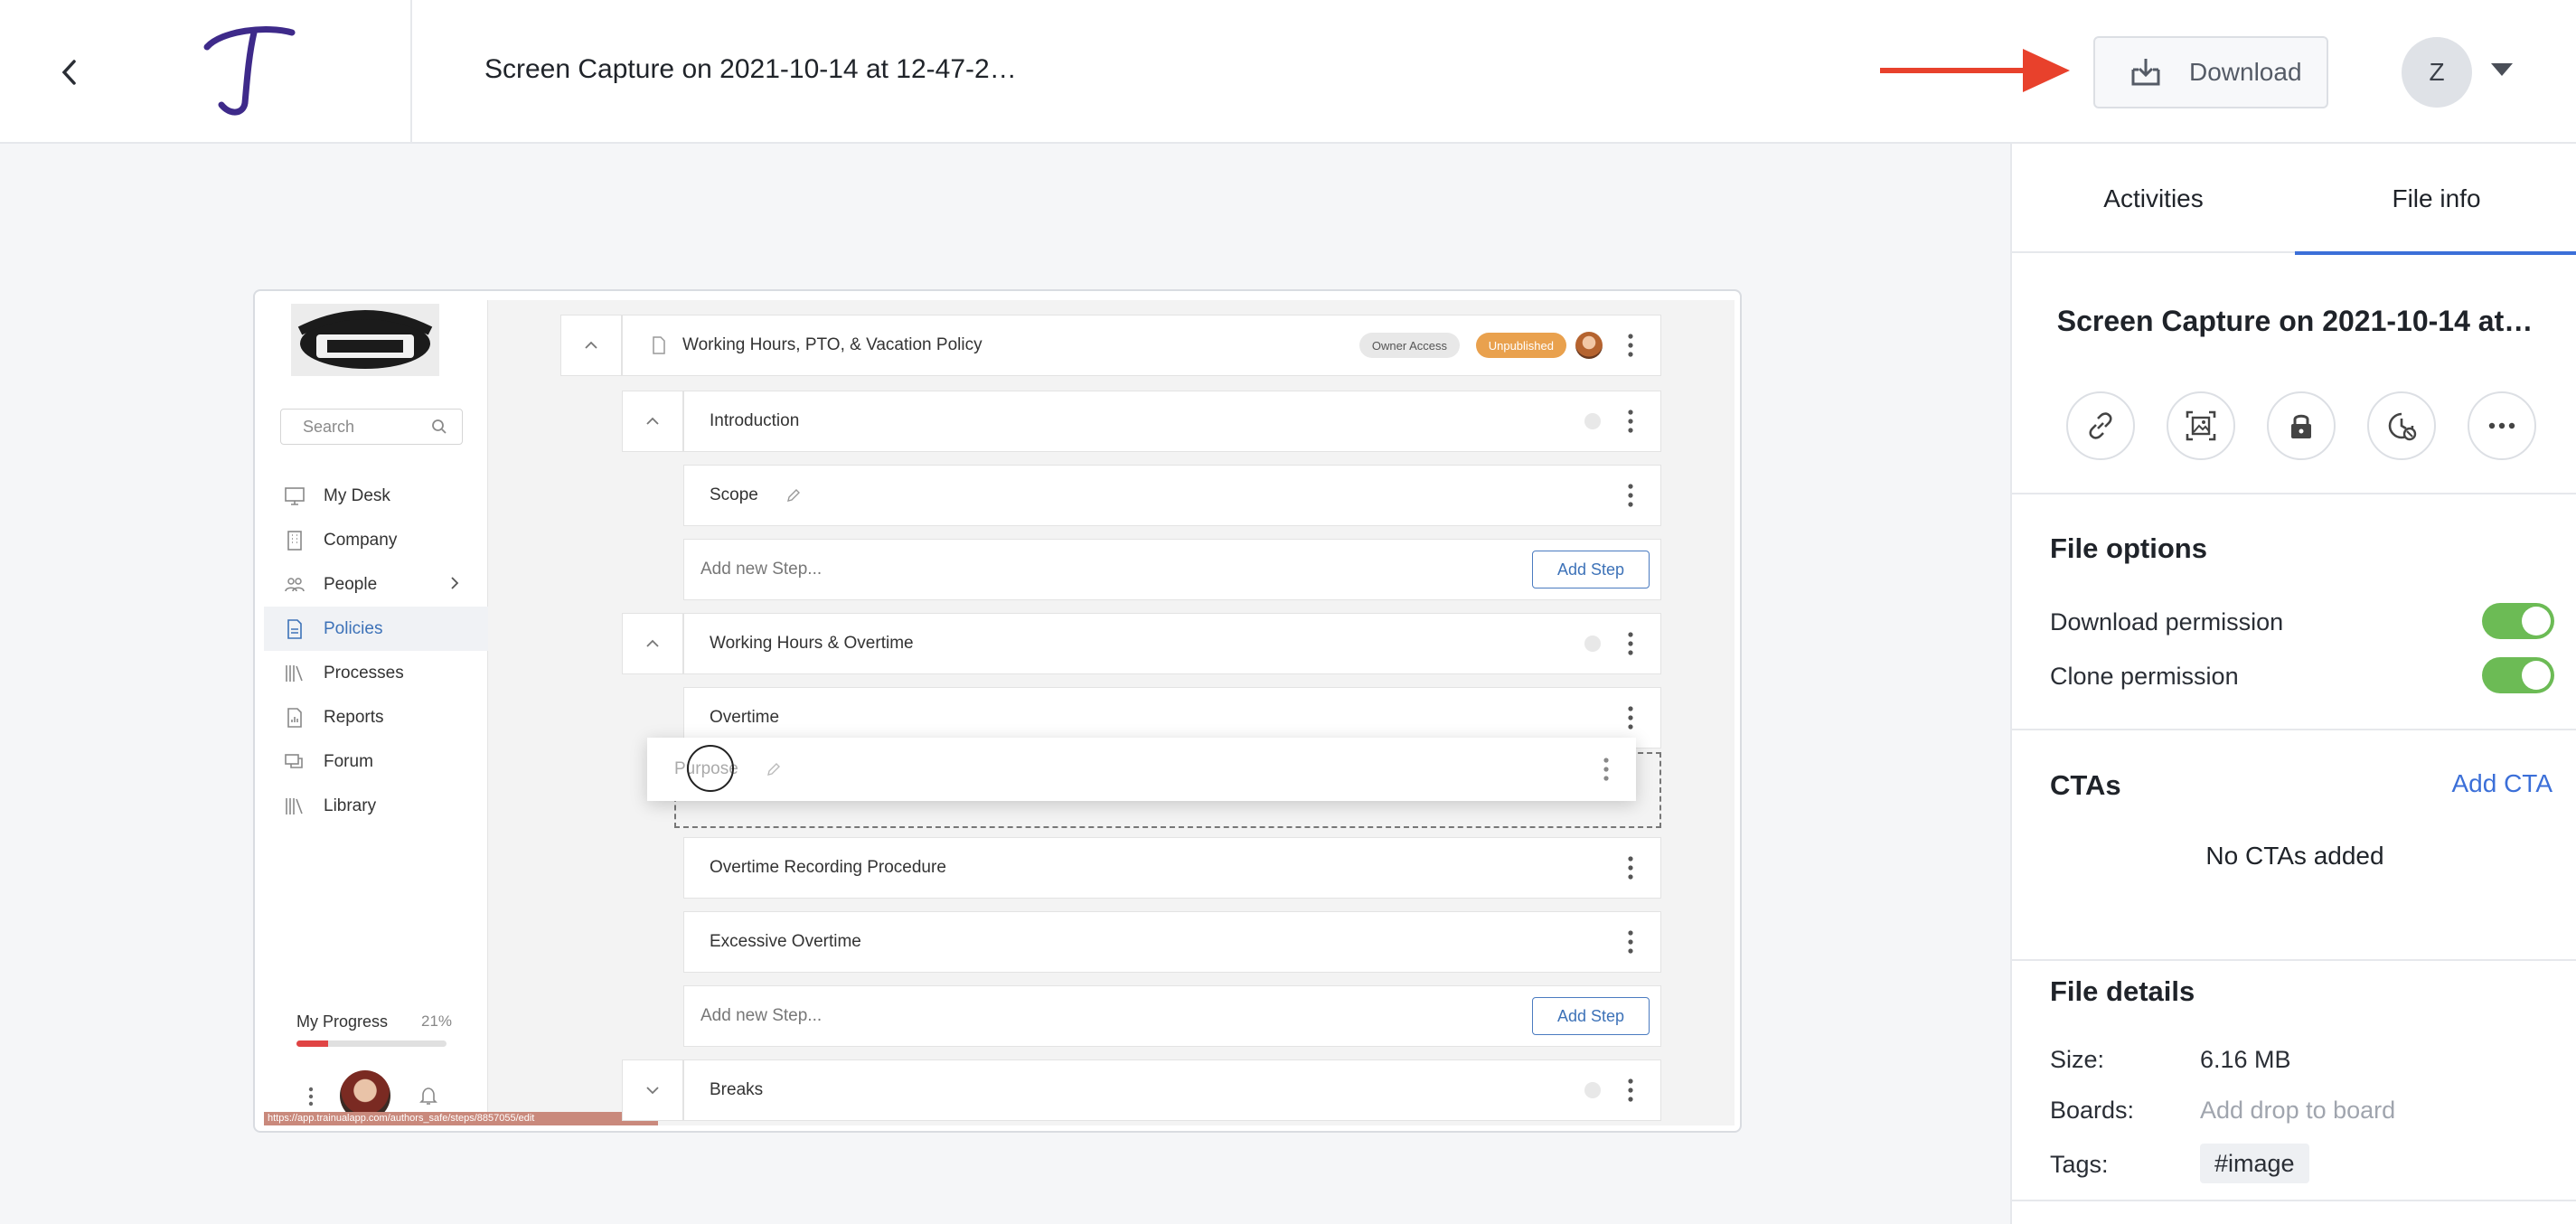 The image size is (2576, 1224). I want to click on preview-owner-avatar, so click(1589, 345).